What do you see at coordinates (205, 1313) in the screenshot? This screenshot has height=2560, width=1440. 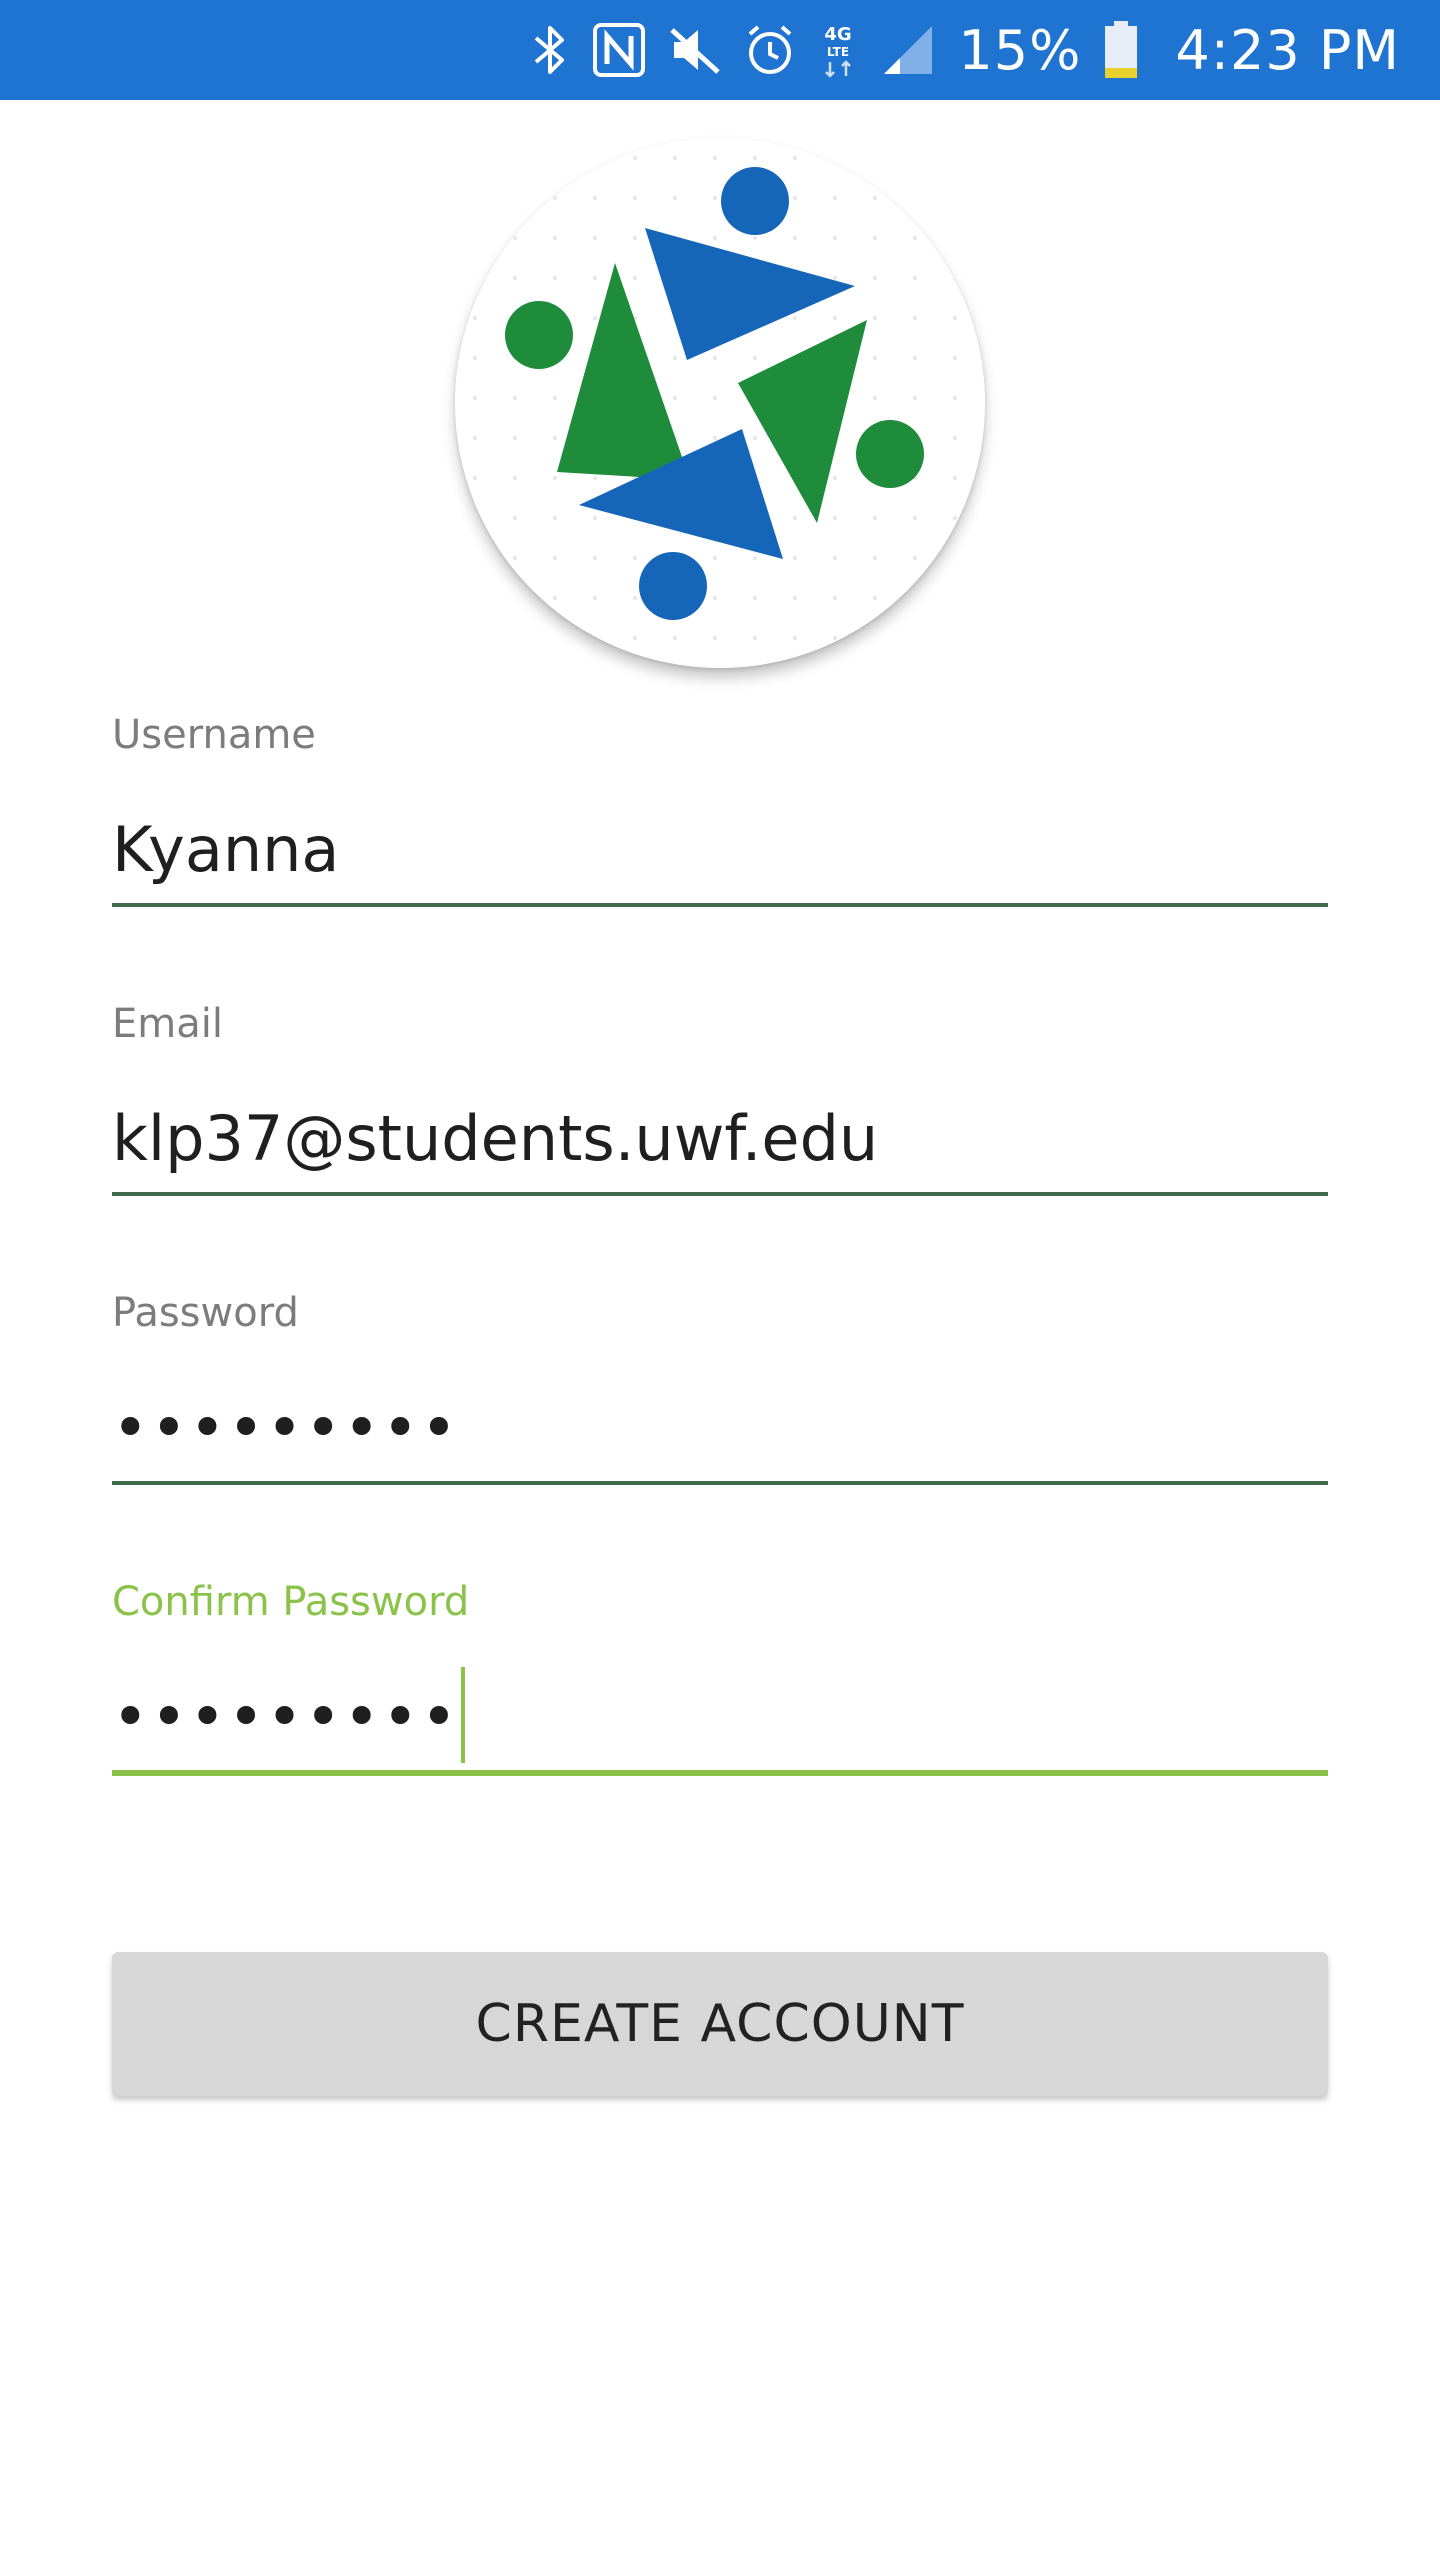 I see `password-label: Password` at bounding box center [205, 1313].